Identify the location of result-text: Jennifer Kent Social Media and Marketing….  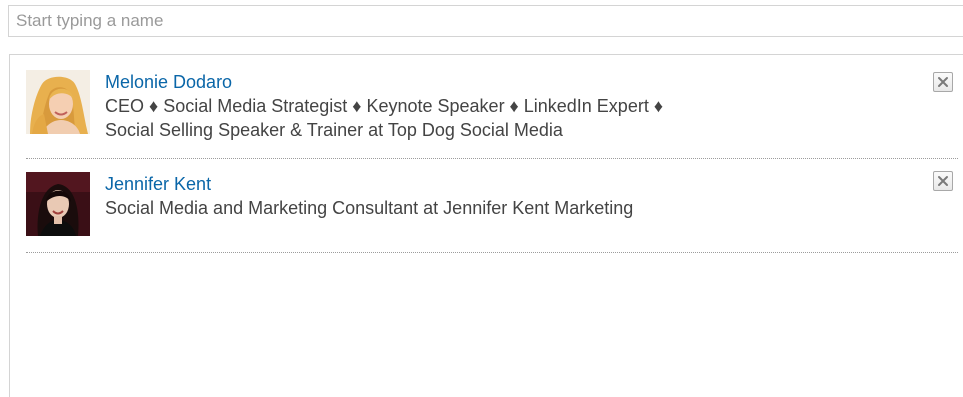
(485, 196).